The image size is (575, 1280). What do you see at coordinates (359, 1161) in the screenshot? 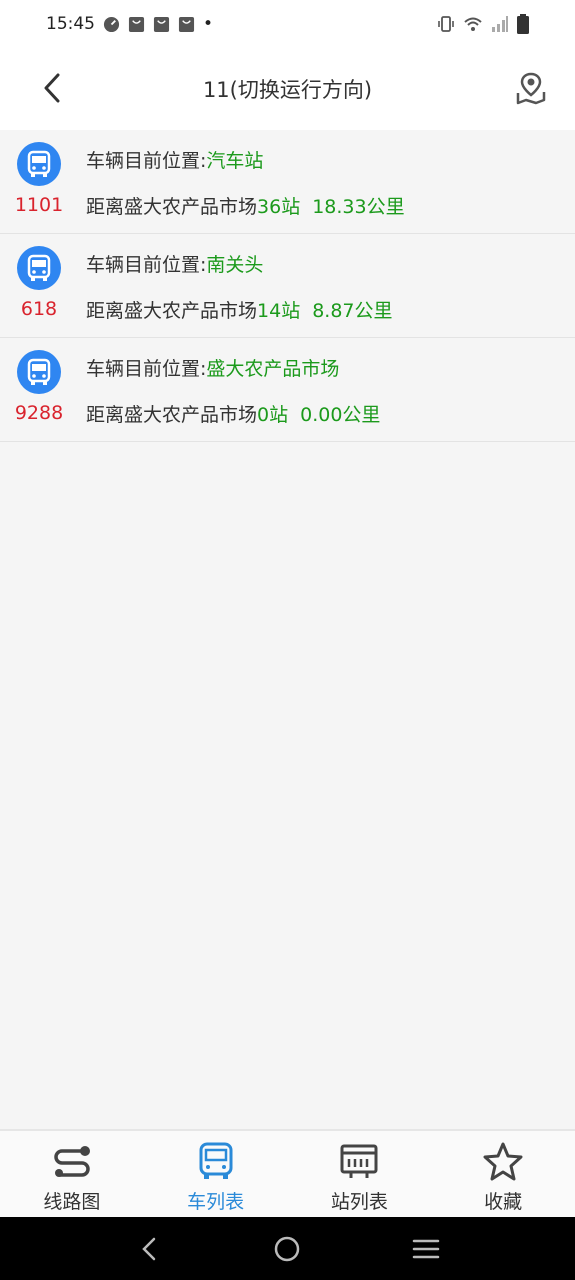
I see `station-list-icon` at bounding box center [359, 1161].